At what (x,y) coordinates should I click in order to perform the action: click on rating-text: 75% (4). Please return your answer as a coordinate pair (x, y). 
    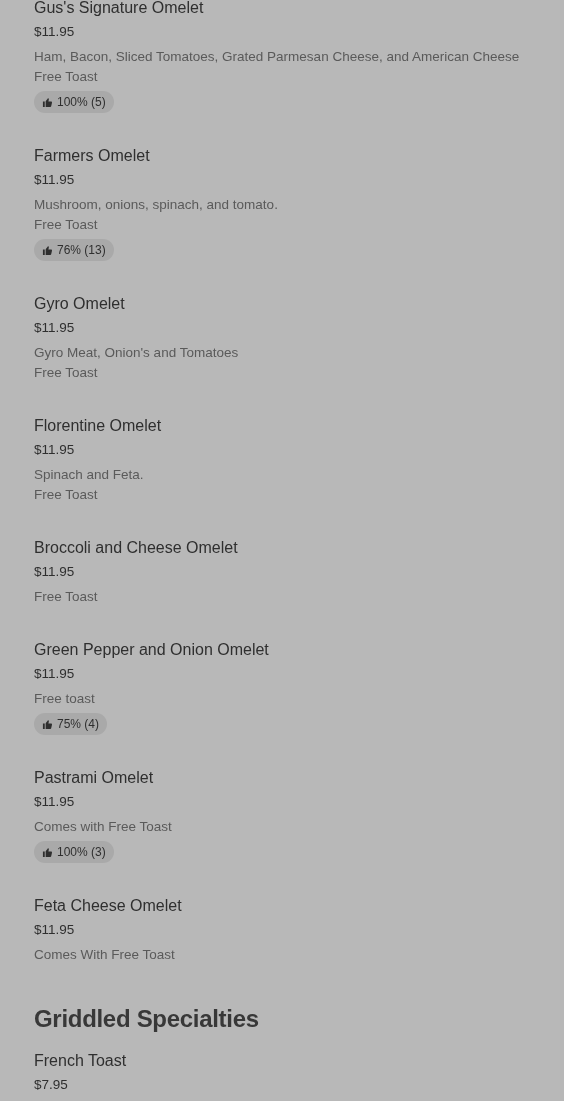
    Looking at the image, I should click on (78, 724).